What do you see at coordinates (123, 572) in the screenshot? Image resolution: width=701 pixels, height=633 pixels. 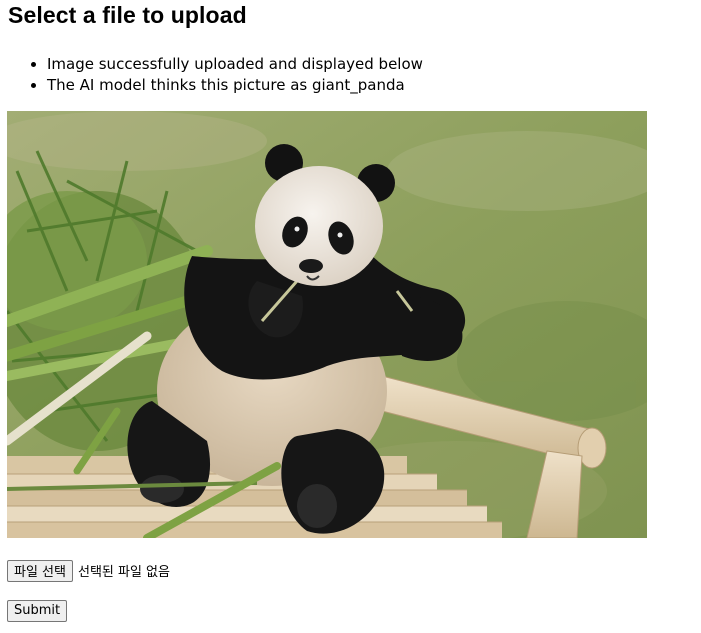 I see `file-status-text: 선택된 파일 없음` at bounding box center [123, 572].